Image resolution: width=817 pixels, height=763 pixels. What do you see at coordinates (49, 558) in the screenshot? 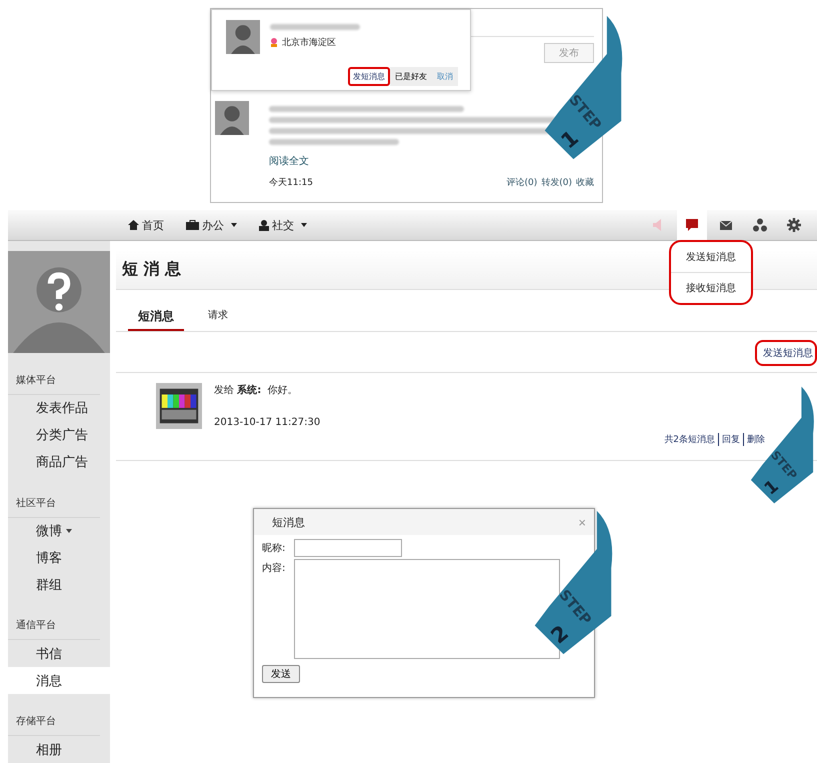
I see `sidebar-item: 博客` at bounding box center [49, 558].